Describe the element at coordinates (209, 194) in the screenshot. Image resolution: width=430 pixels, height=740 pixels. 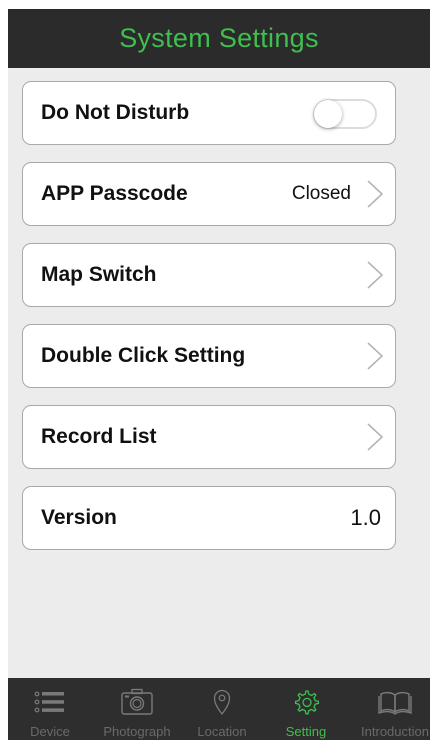
I see `app-passcode-row: APP Passcode Closed` at that location.